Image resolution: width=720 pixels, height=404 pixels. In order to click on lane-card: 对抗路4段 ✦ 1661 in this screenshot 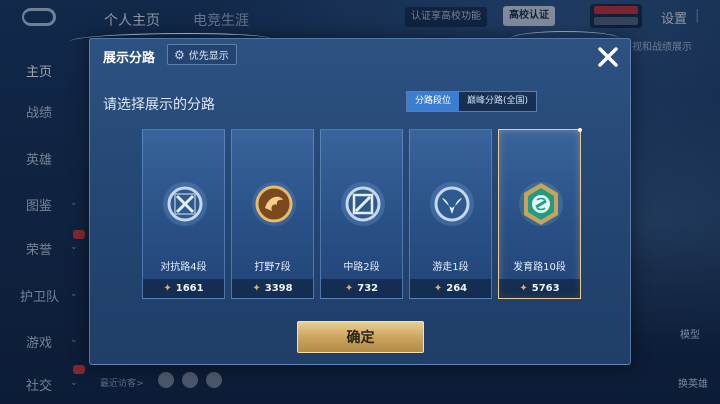, I will do `click(183, 214)`.